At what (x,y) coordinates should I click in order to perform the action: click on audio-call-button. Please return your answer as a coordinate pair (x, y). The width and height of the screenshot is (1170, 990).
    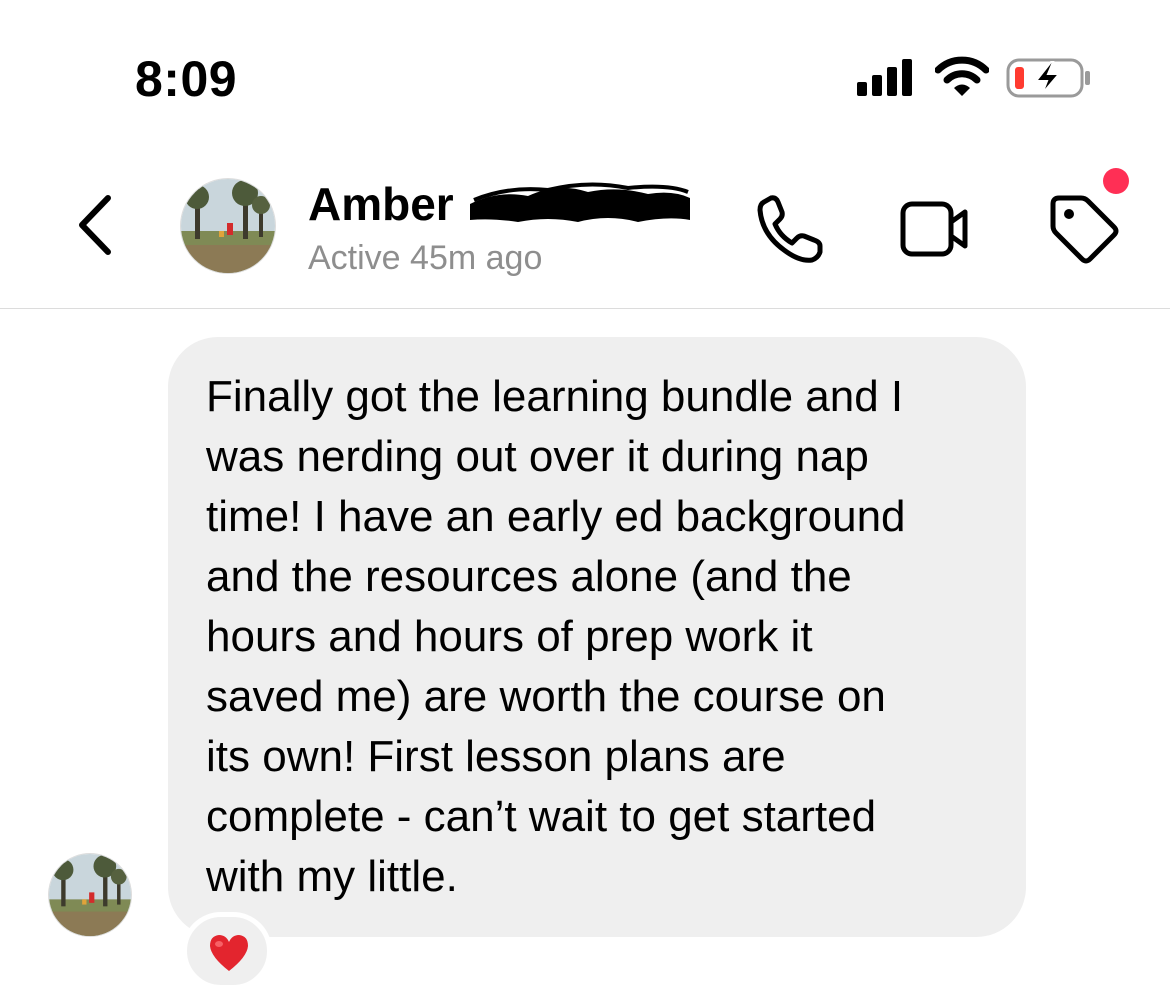
    Looking at the image, I should click on (790, 230).